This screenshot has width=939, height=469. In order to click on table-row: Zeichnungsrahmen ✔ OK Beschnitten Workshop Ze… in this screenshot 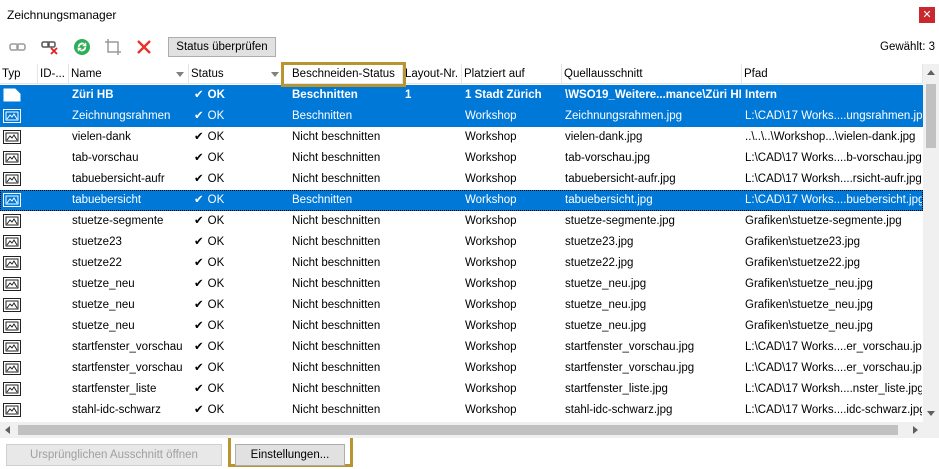, I will do `click(461, 116)`.